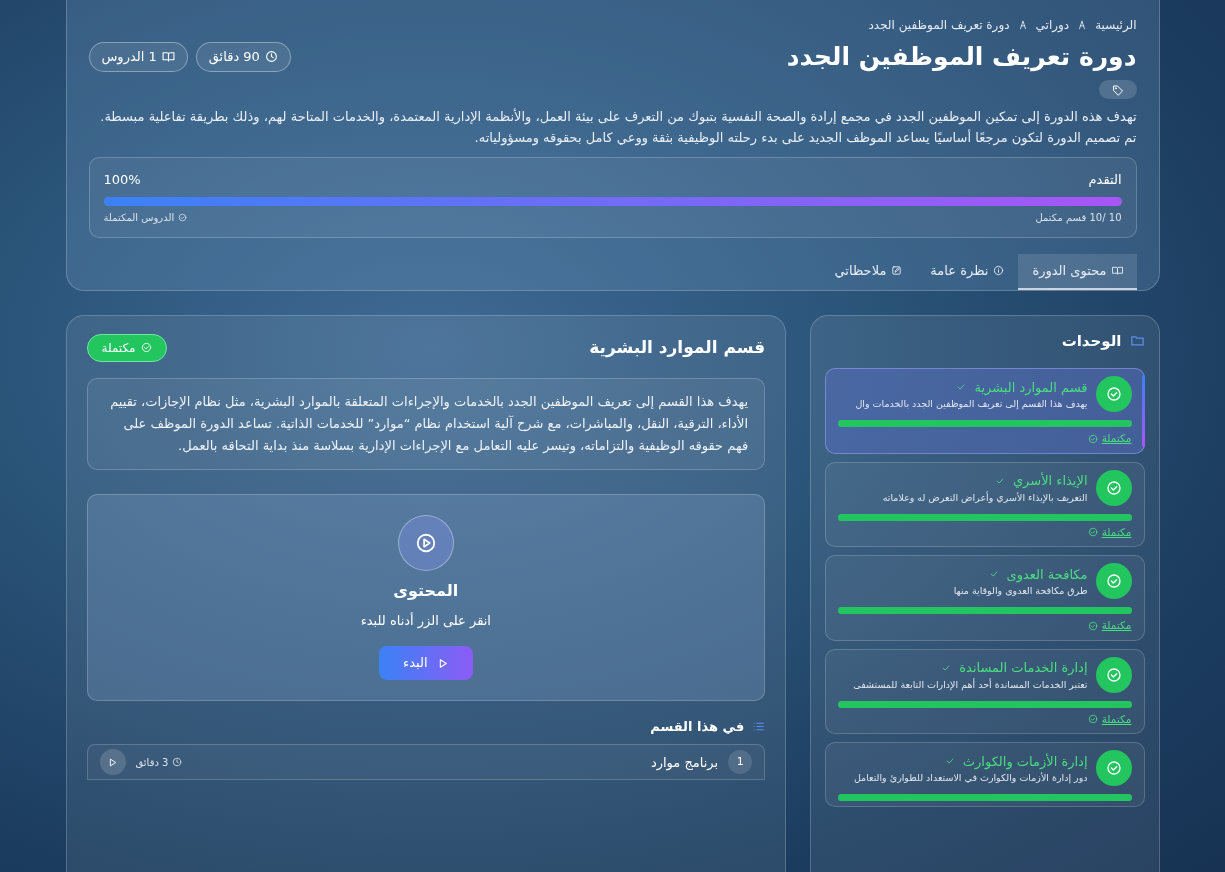  I want to click on lesson-number: 1, so click(740, 762).